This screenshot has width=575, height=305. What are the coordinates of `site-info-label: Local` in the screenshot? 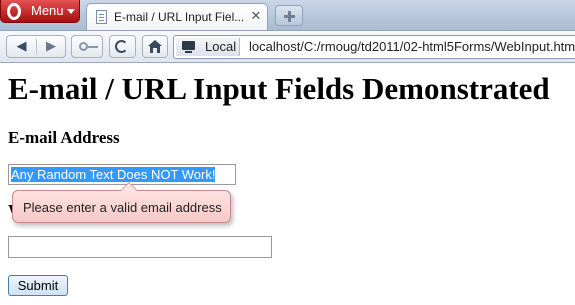 It's located at (221, 46).